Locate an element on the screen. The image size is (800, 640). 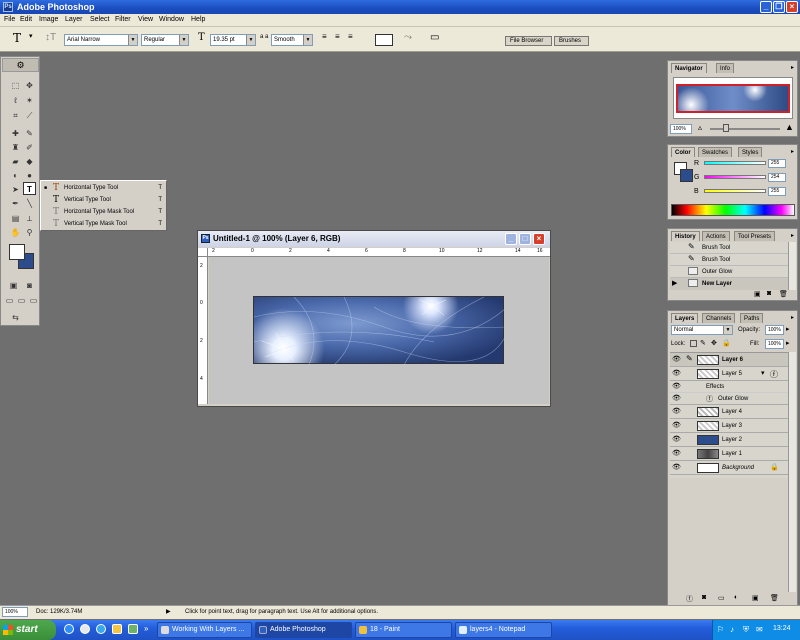
history-brush-tool-icon: ✐ is located at coordinates (29, 147).